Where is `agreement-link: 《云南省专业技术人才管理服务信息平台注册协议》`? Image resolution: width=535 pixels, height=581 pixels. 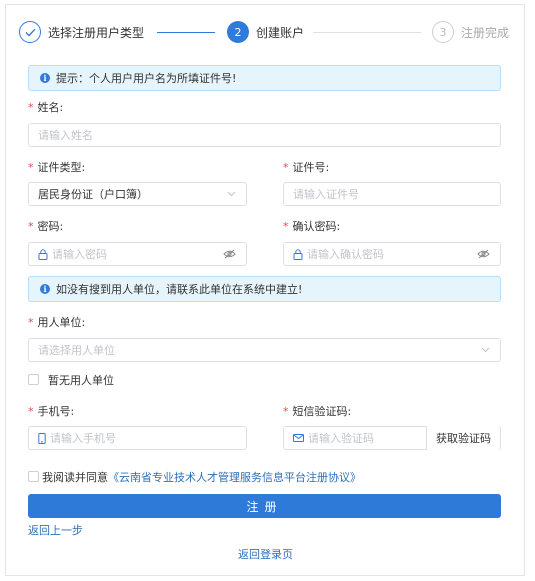 agreement-link: 《云南省专业技术人才管理服务信息平台注册协议》 is located at coordinates (234, 477).